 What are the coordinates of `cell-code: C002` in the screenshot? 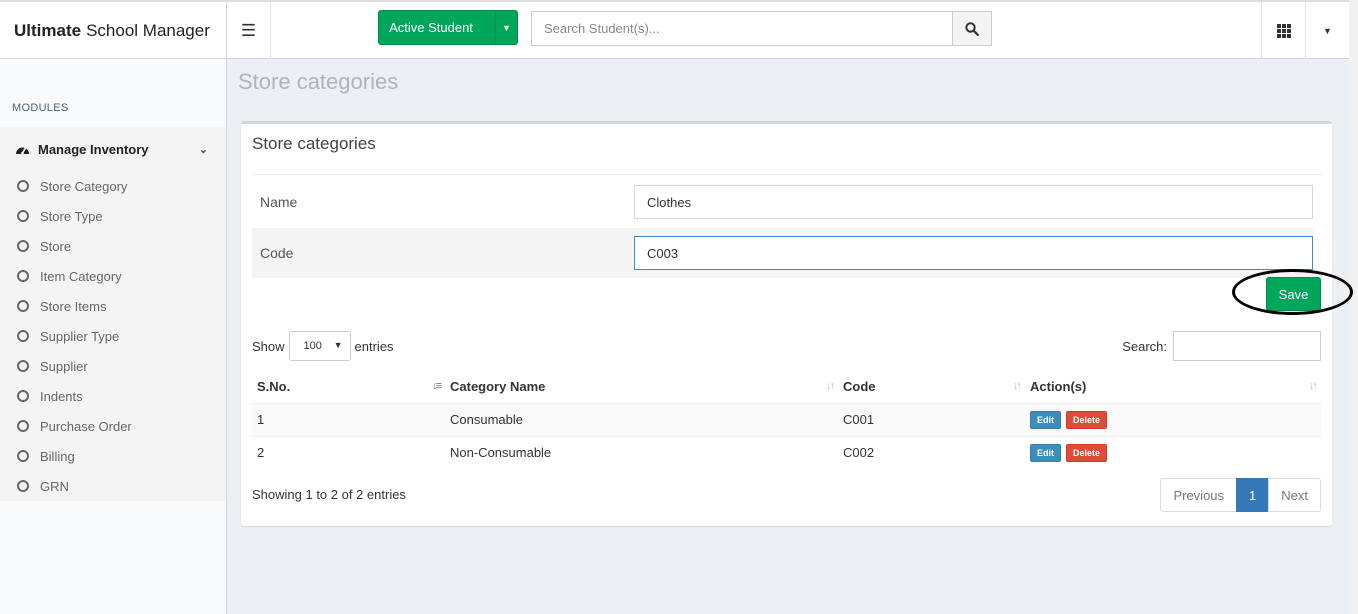 It's located at (931, 452).